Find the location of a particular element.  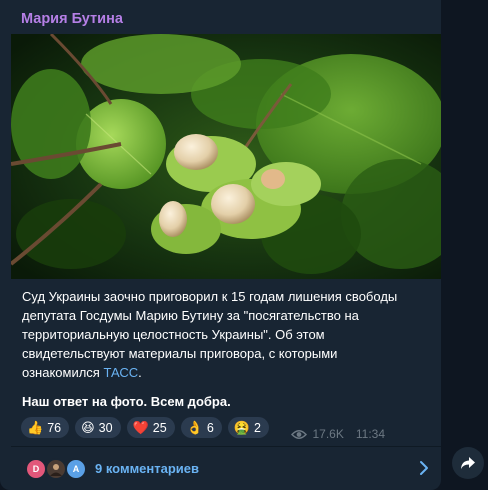

commenter-avatars: D A is located at coordinates (56, 468).